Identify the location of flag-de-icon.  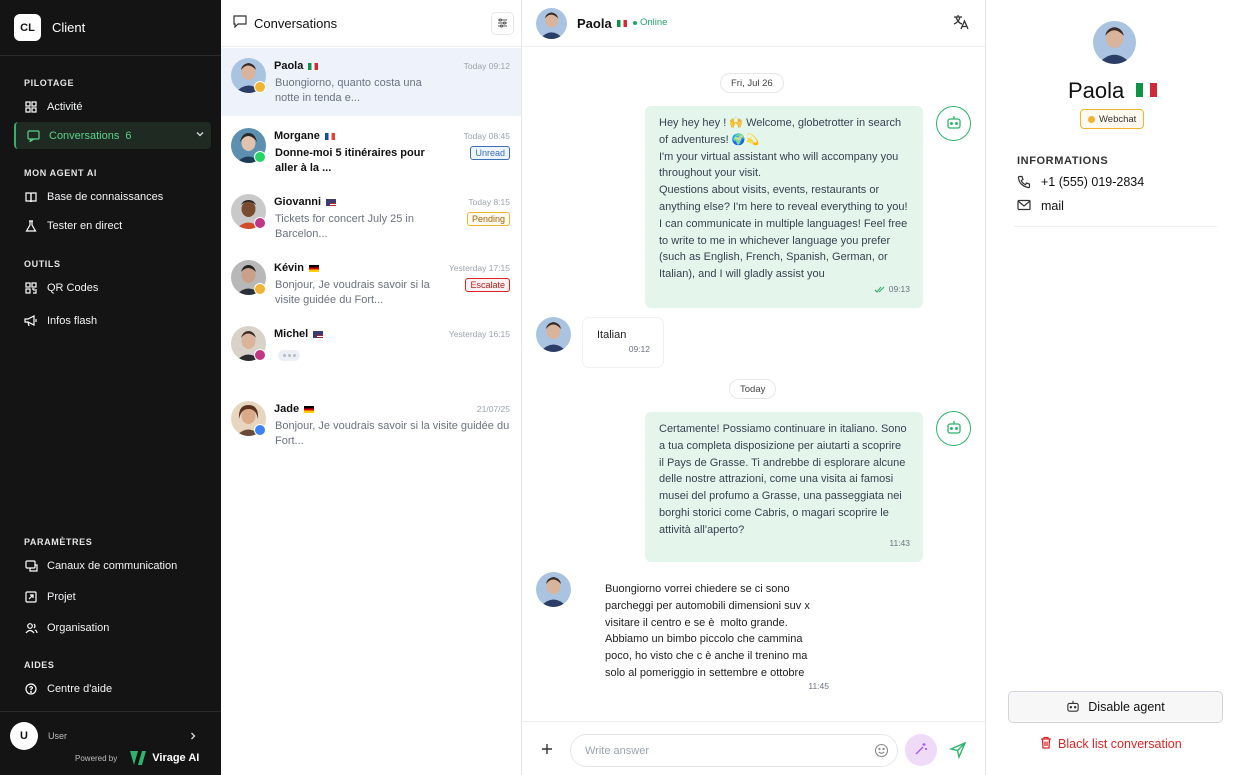
(313, 268).